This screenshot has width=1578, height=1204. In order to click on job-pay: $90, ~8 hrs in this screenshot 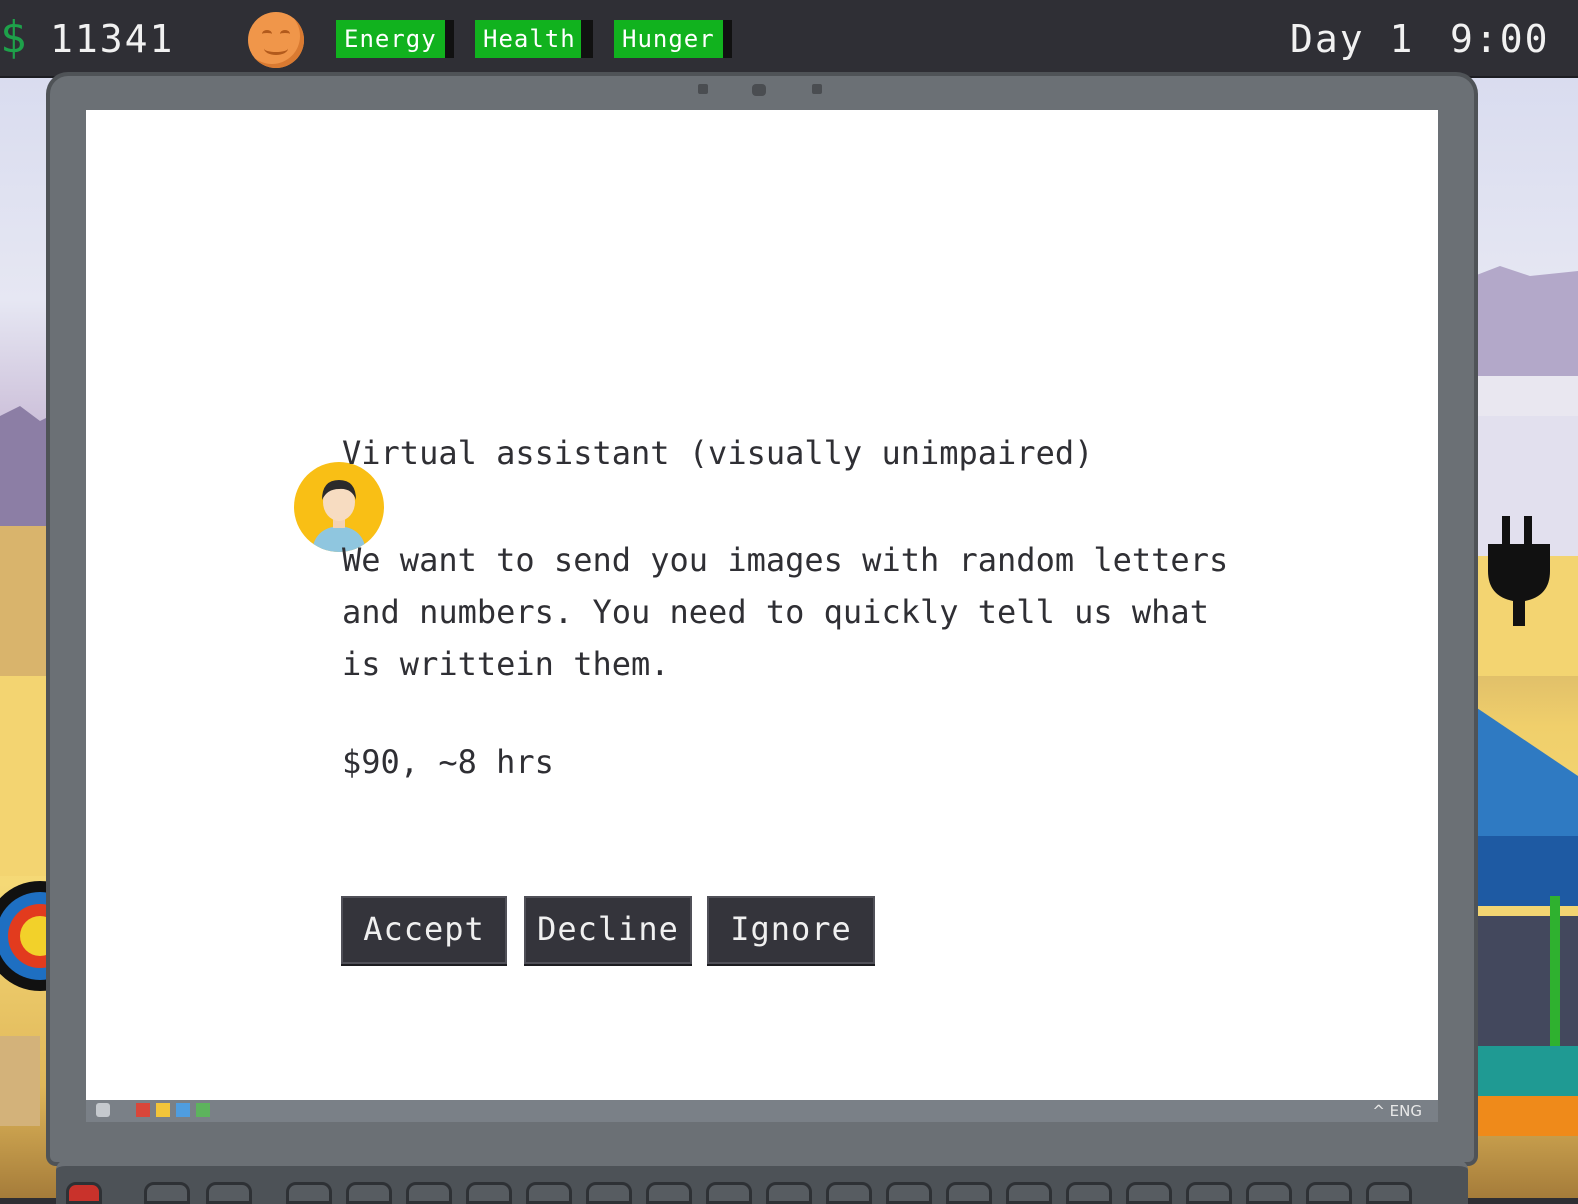, I will do `click(448, 762)`.